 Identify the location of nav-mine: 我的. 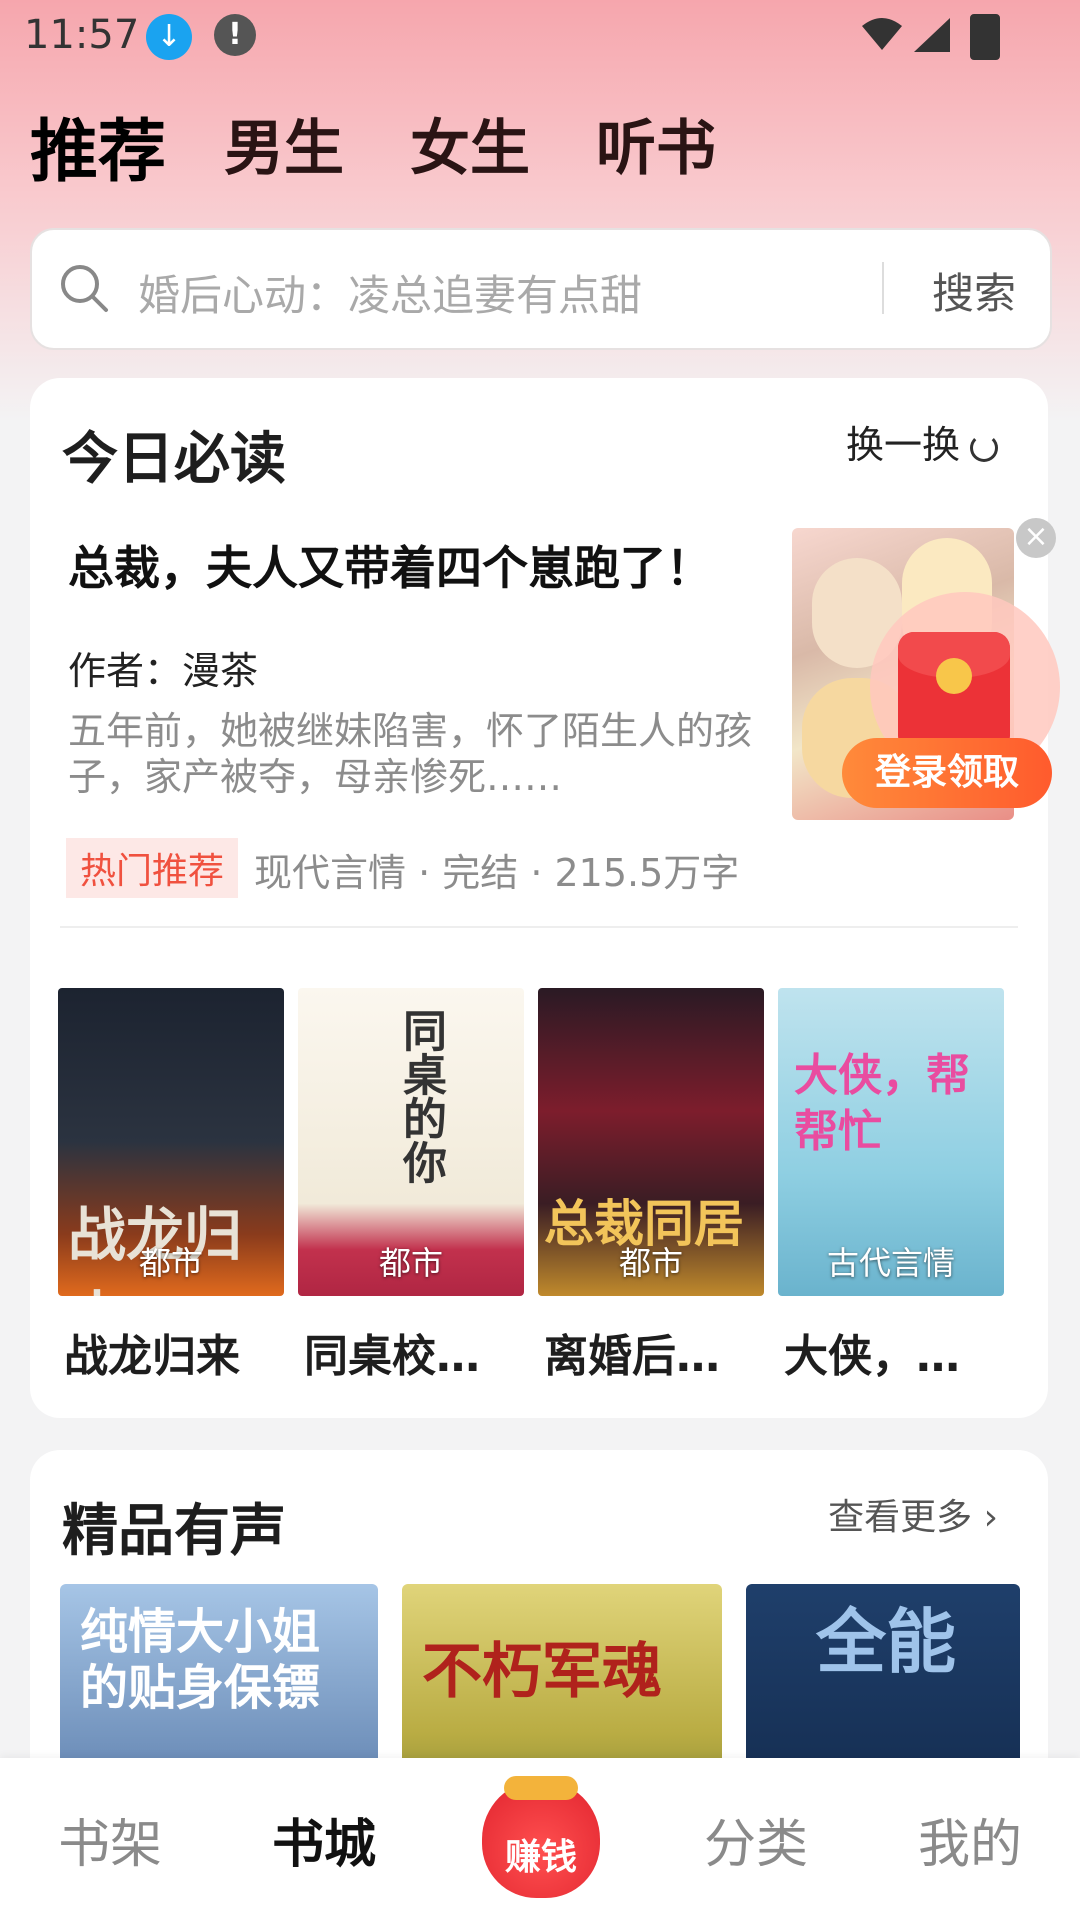
(970, 1839).